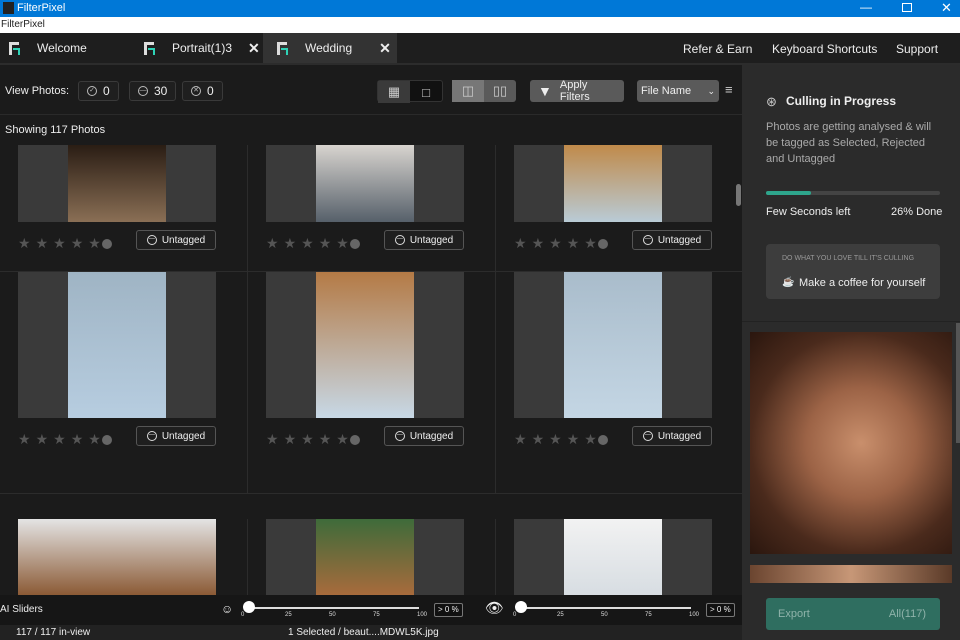 This screenshot has width=960, height=640. I want to click on tab-welcome: Welcome, so click(65, 48).